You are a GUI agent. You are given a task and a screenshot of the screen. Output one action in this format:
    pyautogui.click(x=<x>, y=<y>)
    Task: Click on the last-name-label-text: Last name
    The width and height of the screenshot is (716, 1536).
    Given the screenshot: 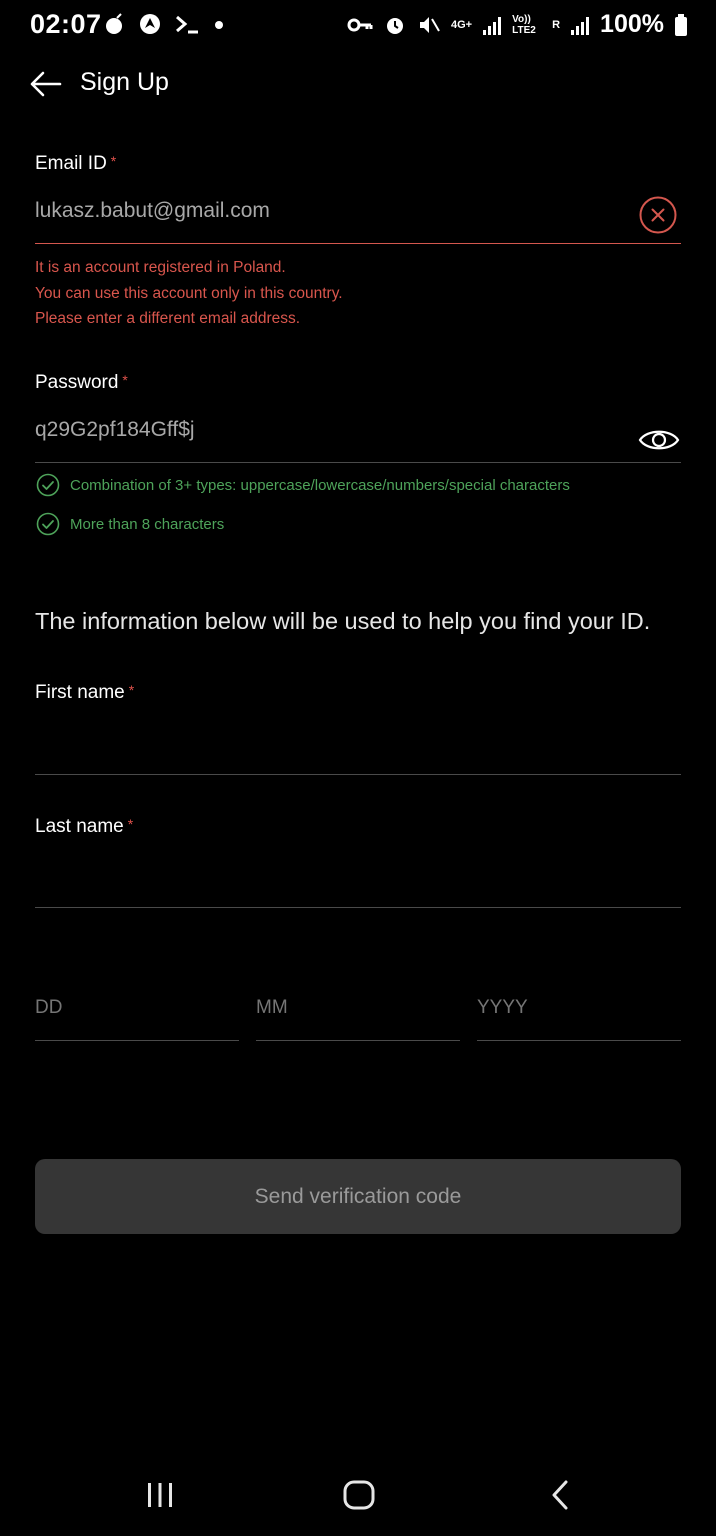 What is the action you would take?
    pyautogui.click(x=79, y=826)
    